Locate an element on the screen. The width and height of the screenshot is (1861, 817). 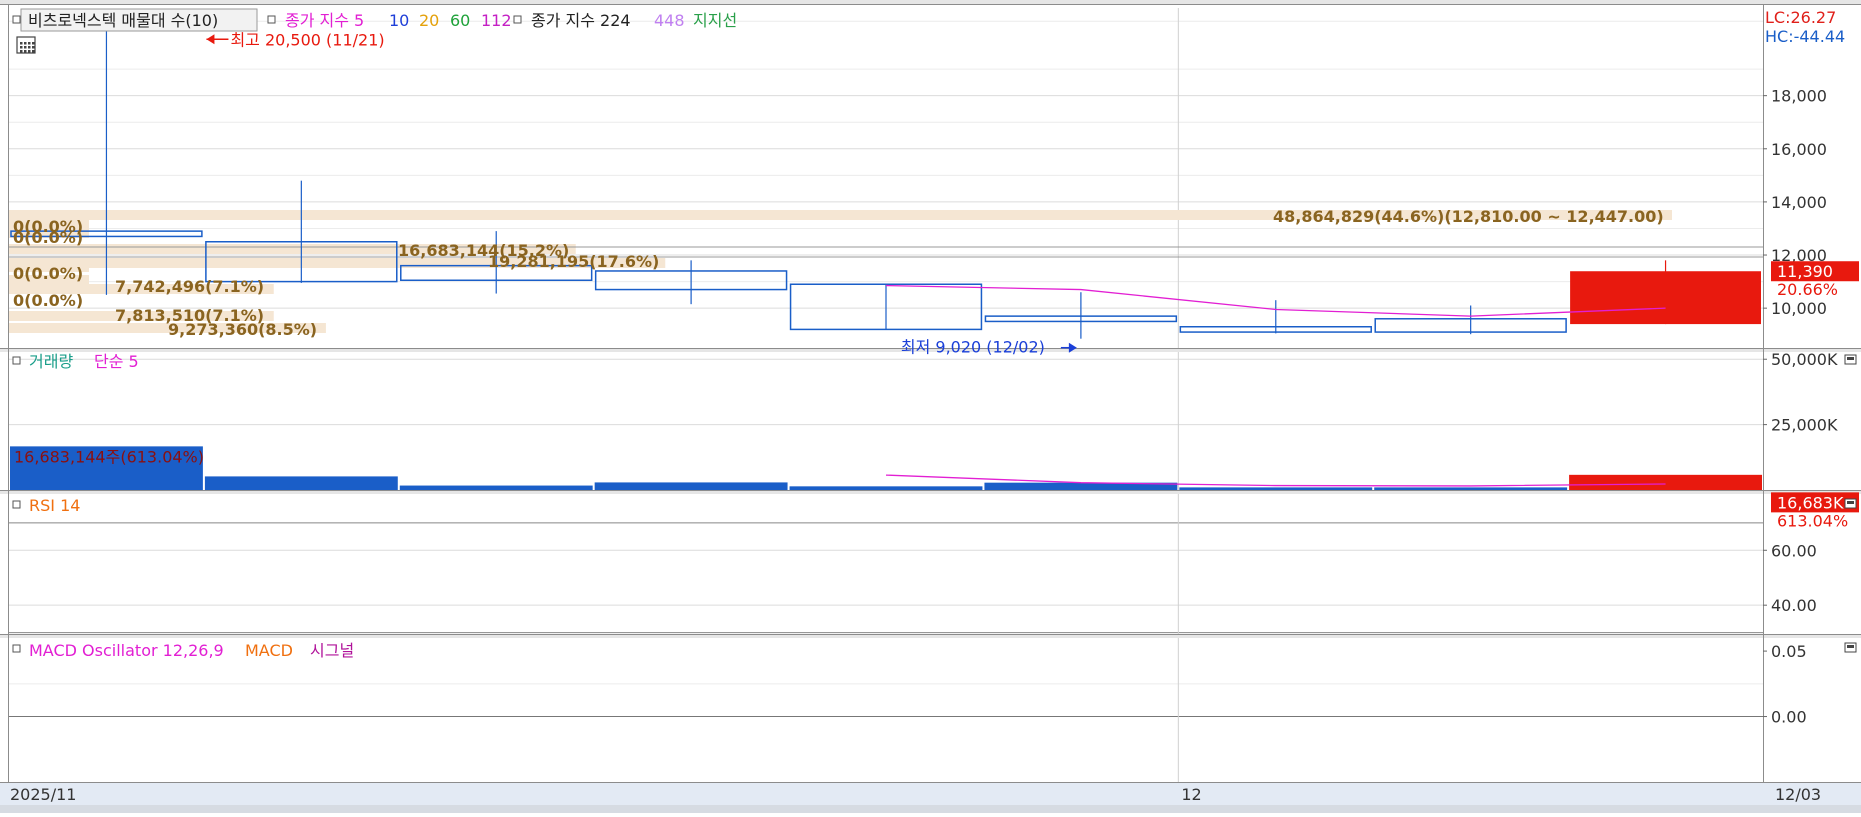
legend-title: 비츠로넥스텍 매물대 수(10) is located at coordinates (123, 20).